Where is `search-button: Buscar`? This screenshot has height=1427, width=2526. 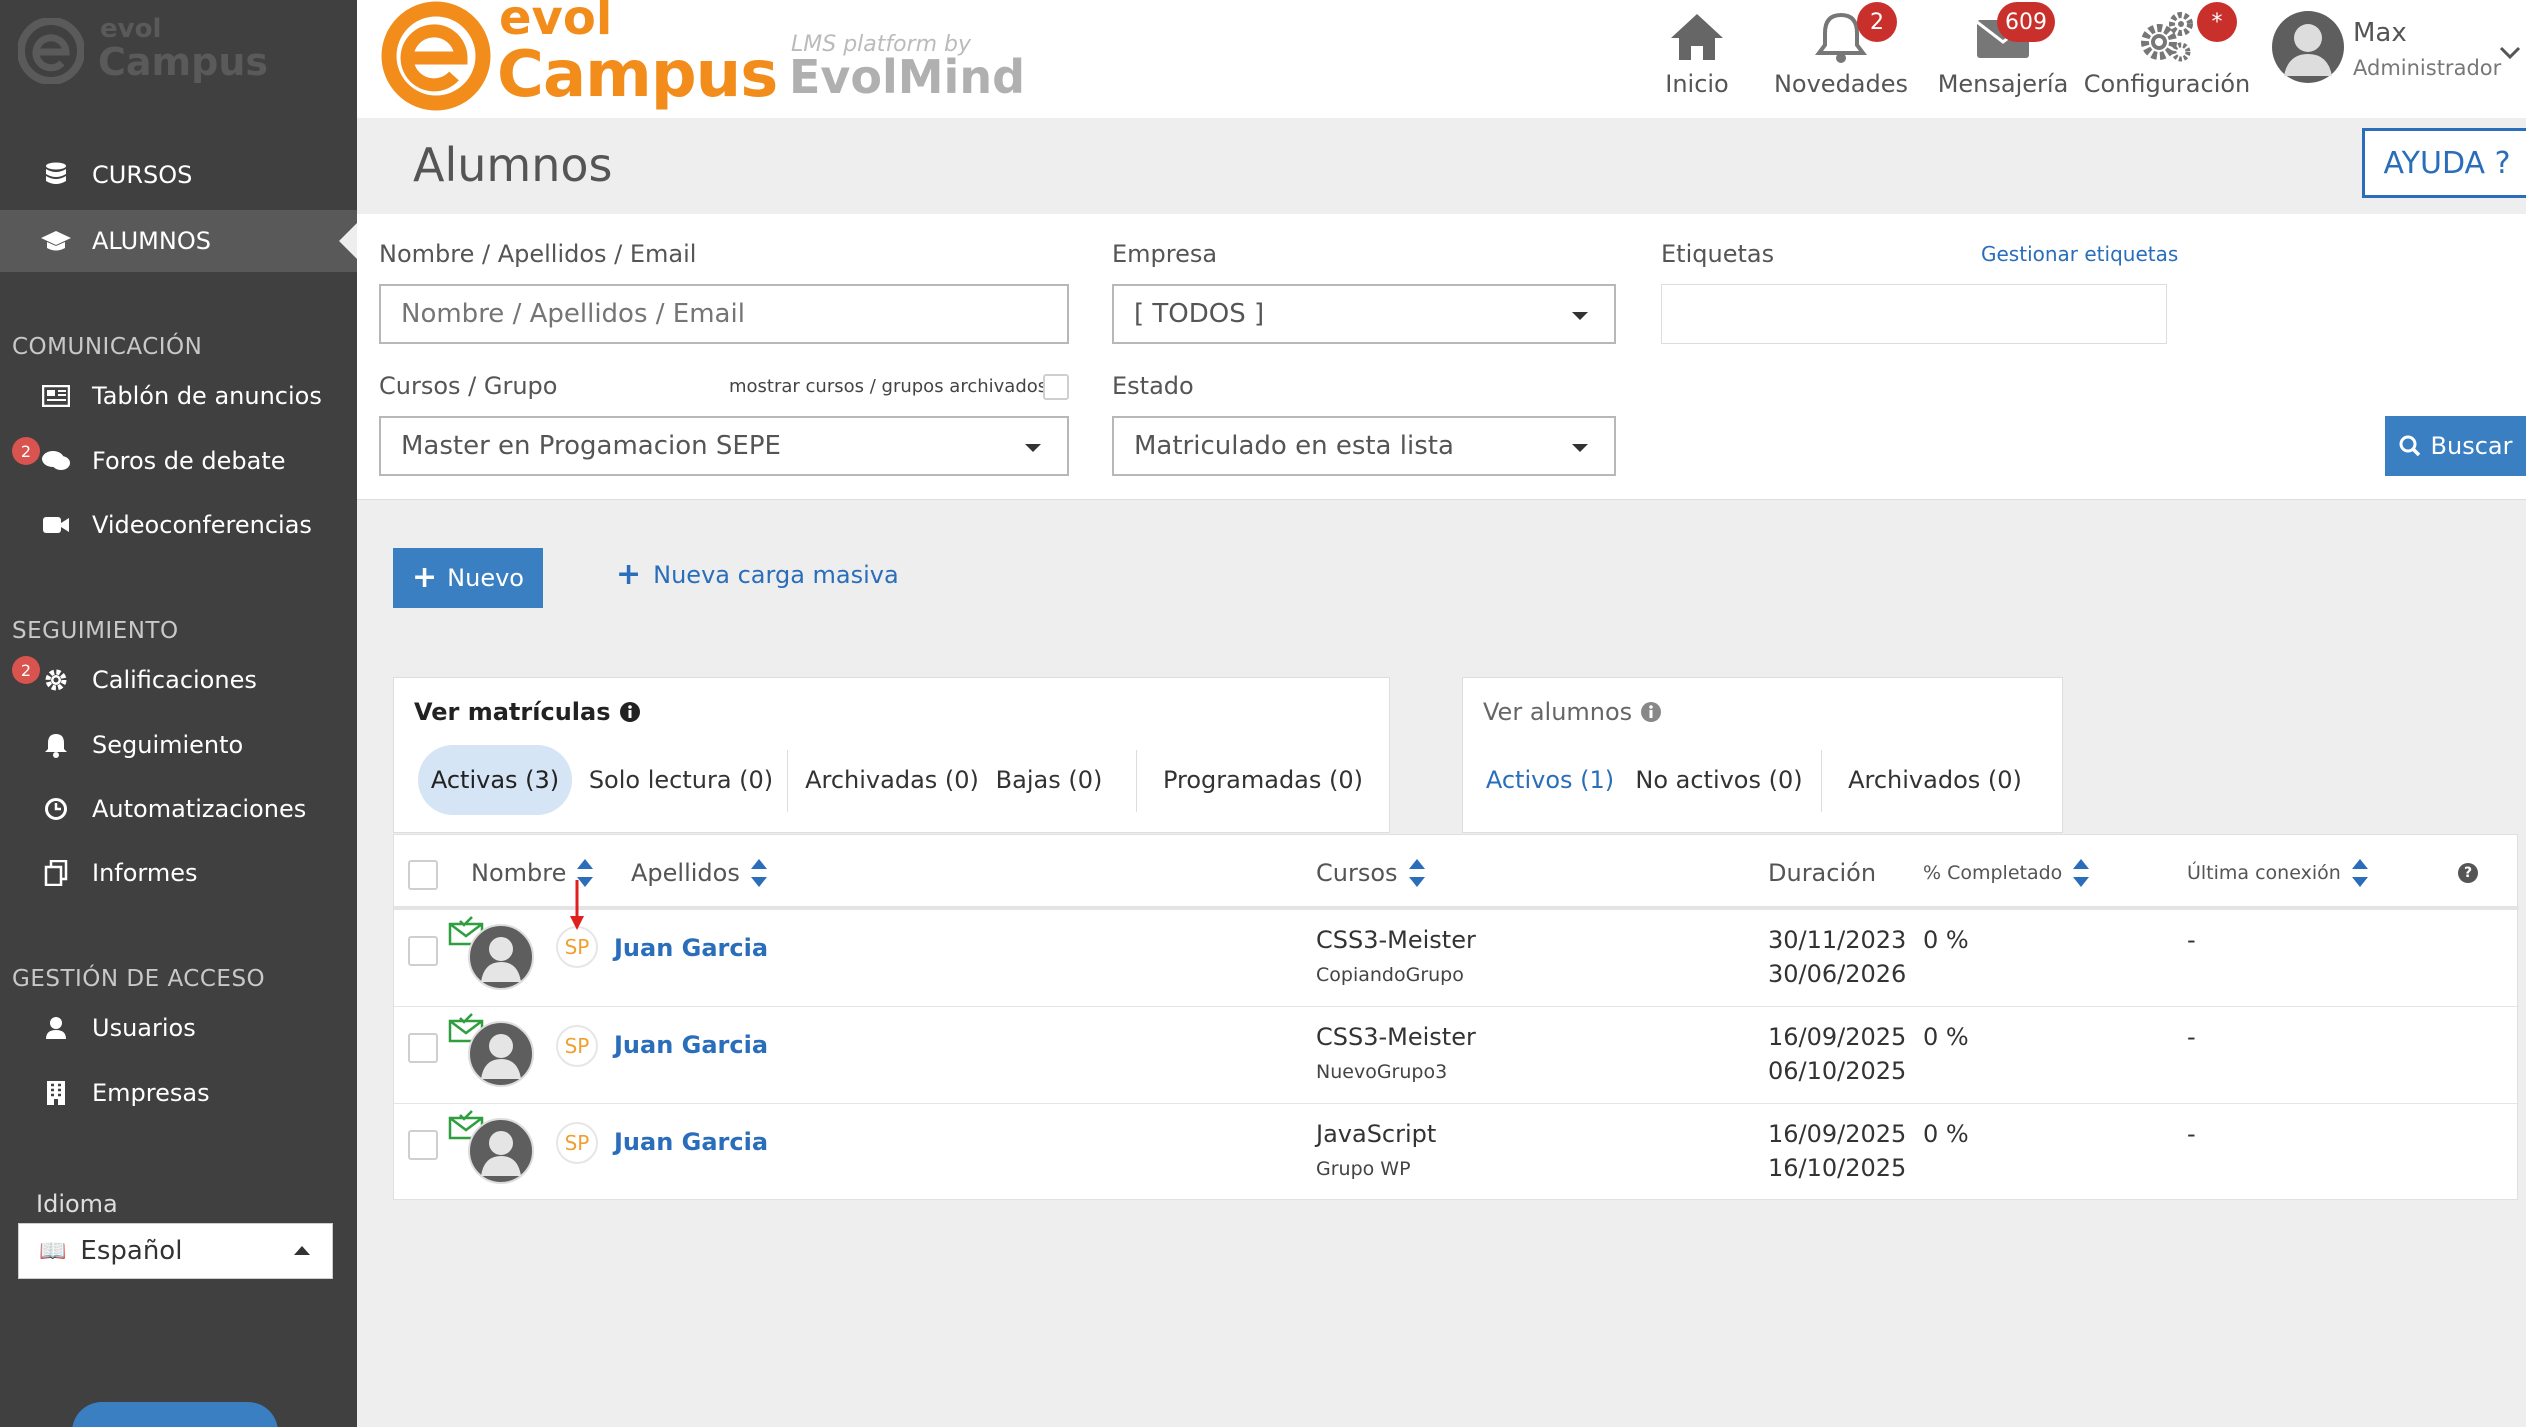 search-button: Buscar is located at coordinates (2455, 446).